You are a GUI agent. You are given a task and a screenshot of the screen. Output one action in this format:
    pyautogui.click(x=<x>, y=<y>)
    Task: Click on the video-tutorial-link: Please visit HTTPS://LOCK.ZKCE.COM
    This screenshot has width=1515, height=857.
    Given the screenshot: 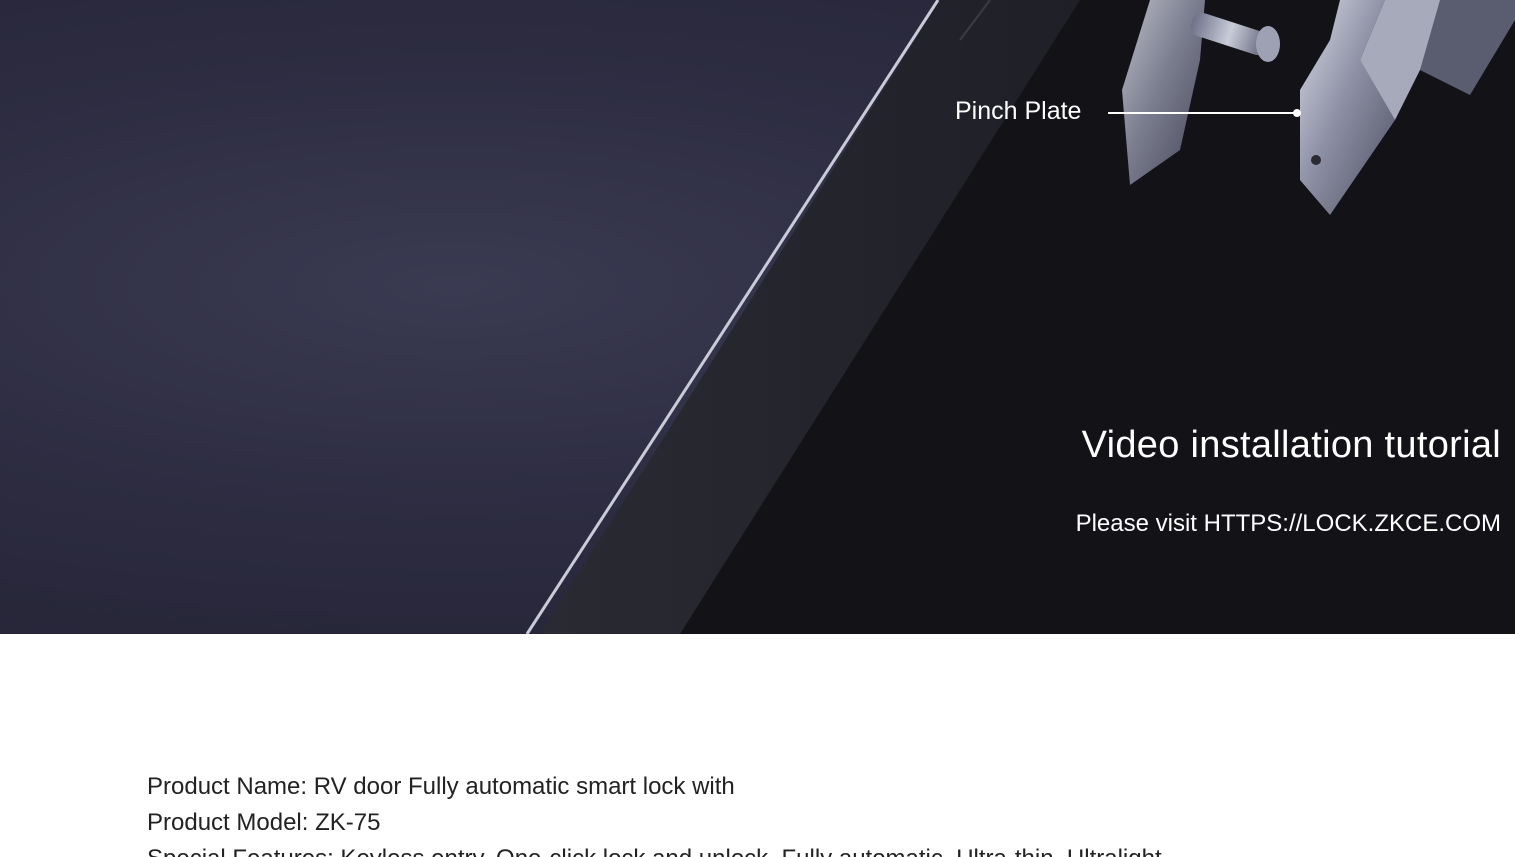 What is the action you would take?
    pyautogui.click(x=1288, y=524)
    